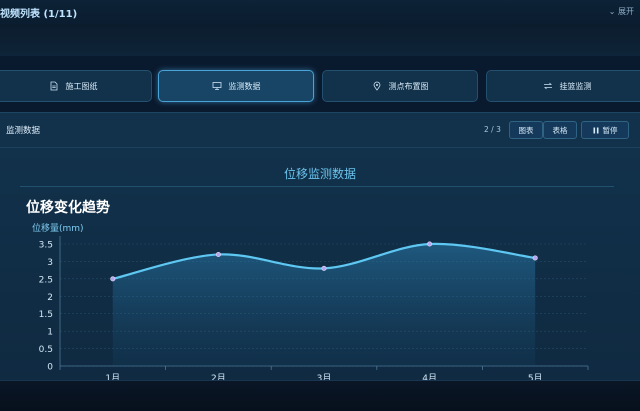 This screenshot has height=411, width=640. What do you see at coordinates (81, 86) in the screenshot?
I see `tab-label: 施工图纸` at bounding box center [81, 86].